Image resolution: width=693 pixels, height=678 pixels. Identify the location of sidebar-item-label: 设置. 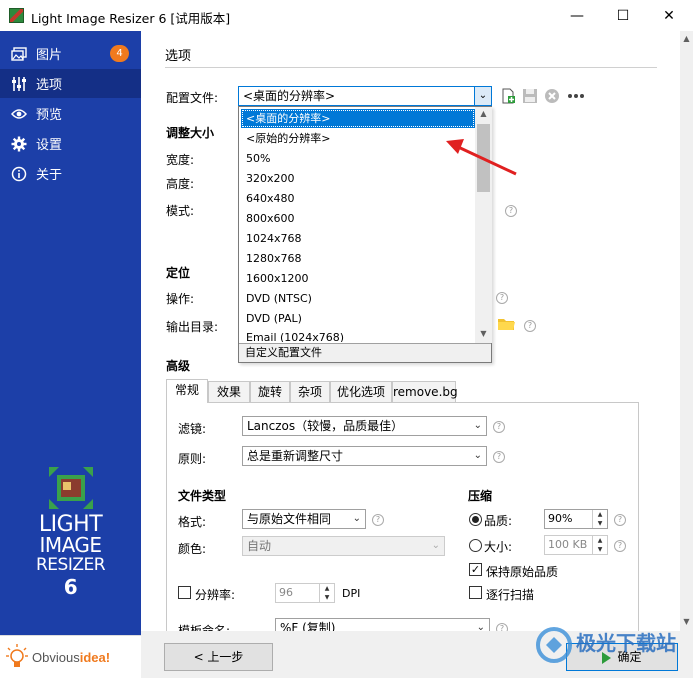
(49, 145).